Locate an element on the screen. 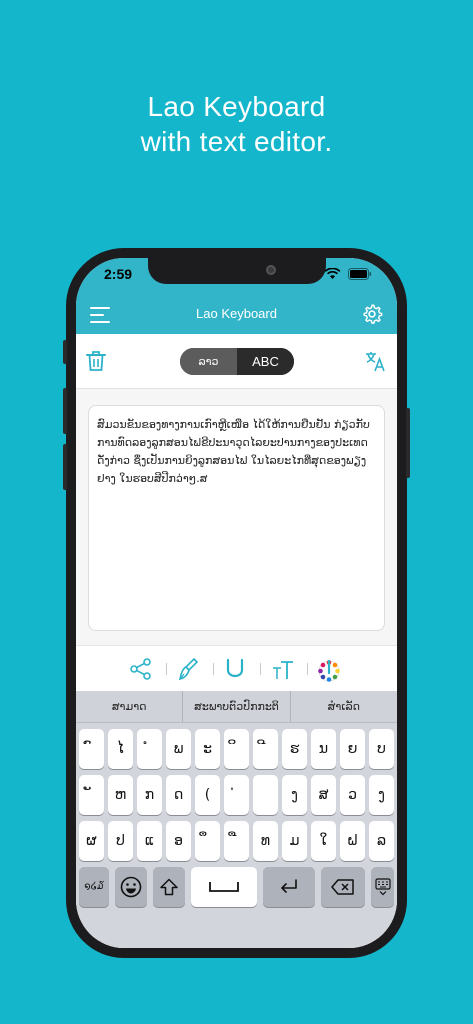  underline-icon is located at coordinates (235, 669).